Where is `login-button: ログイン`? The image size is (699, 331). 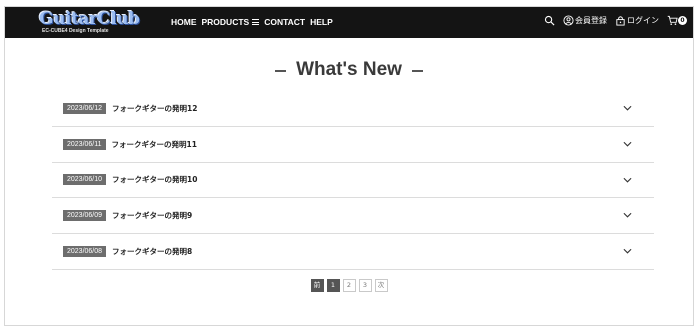 login-button: ログイン is located at coordinates (637, 20).